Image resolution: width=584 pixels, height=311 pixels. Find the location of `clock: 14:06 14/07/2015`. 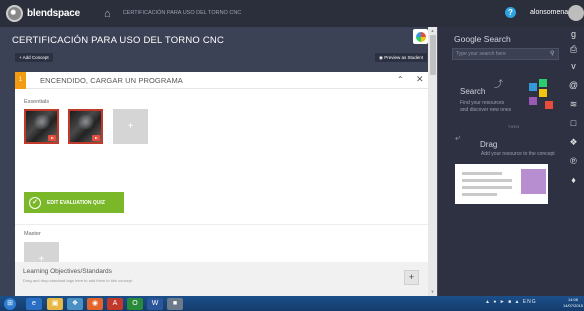

clock: 14:06 14/07/2015 is located at coordinates (573, 303).